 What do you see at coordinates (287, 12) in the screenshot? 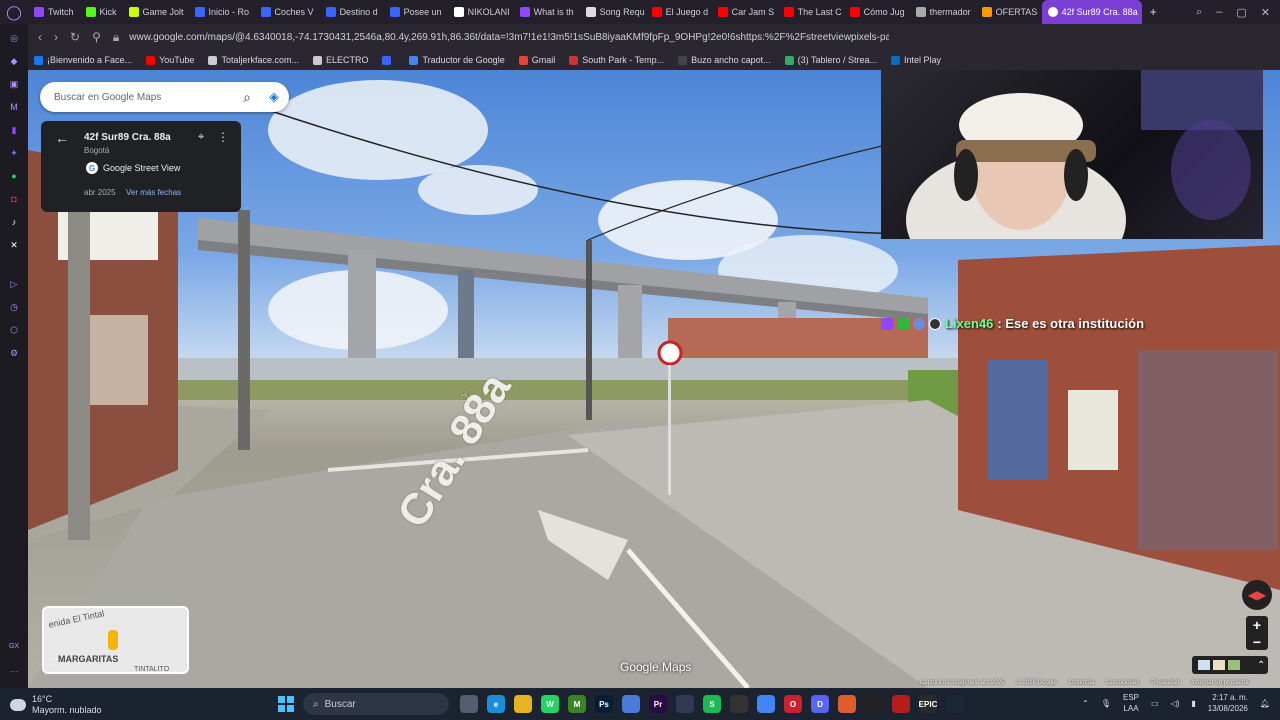
I see `tab-4: Coches V` at bounding box center [287, 12].